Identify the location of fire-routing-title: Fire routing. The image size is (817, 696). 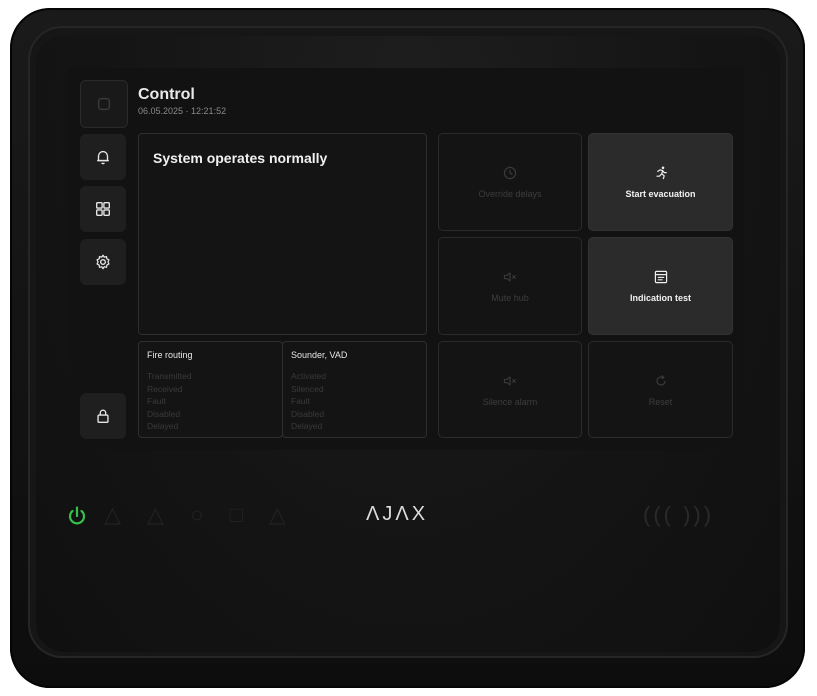
(170, 355).